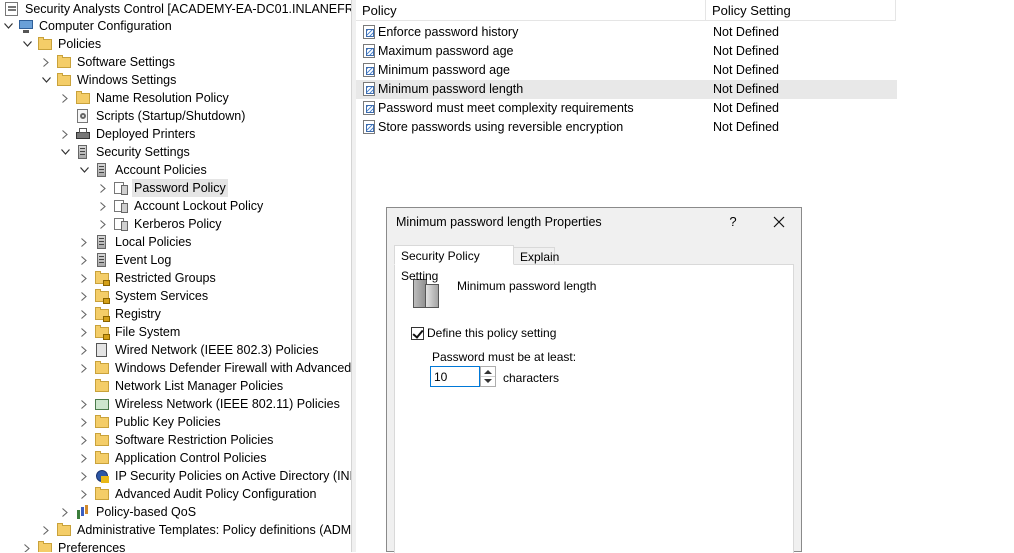 This screenshot has height=553, width=1014. I want to click on tree-item: Password Policy, so click(162, 188).